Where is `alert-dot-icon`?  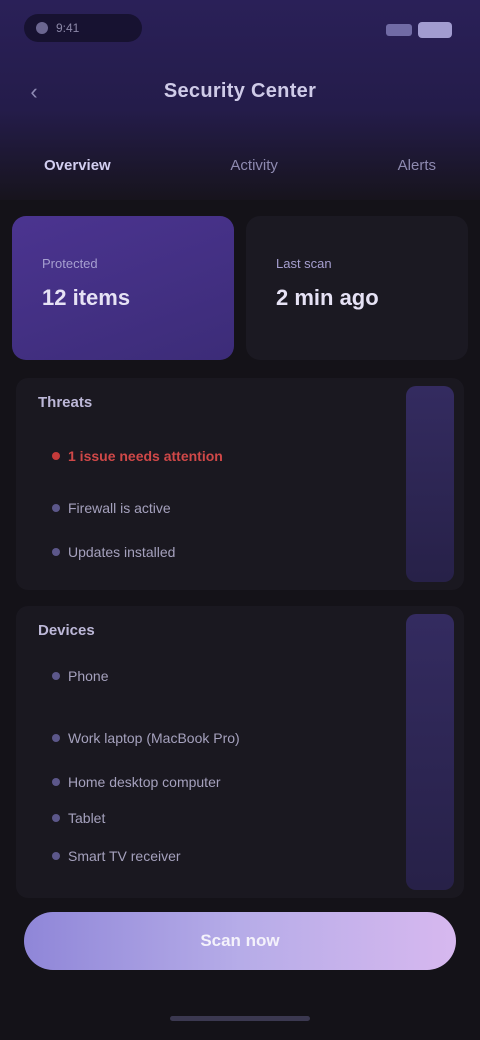
alert-dot-icon is located at coordinates (56, 456).